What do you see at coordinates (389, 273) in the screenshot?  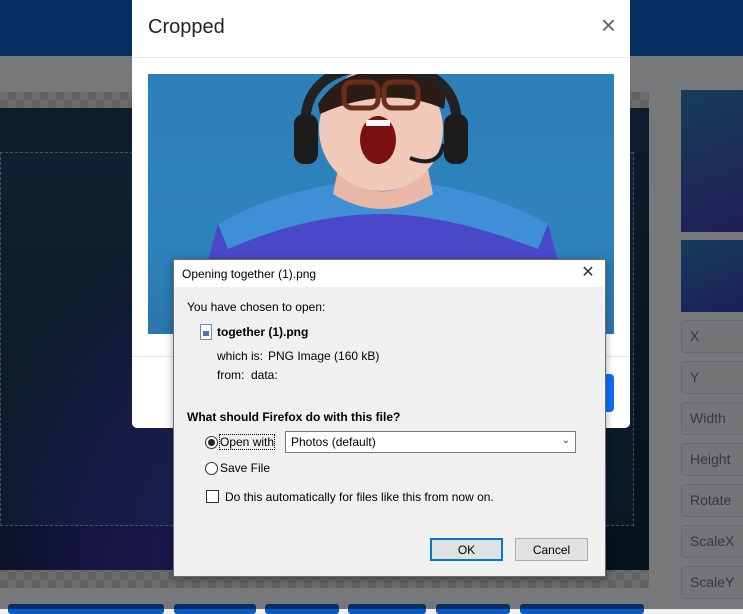 I see `dialog-titlebar: Opening together (1).png ✕` at bounding box center [389, 273].